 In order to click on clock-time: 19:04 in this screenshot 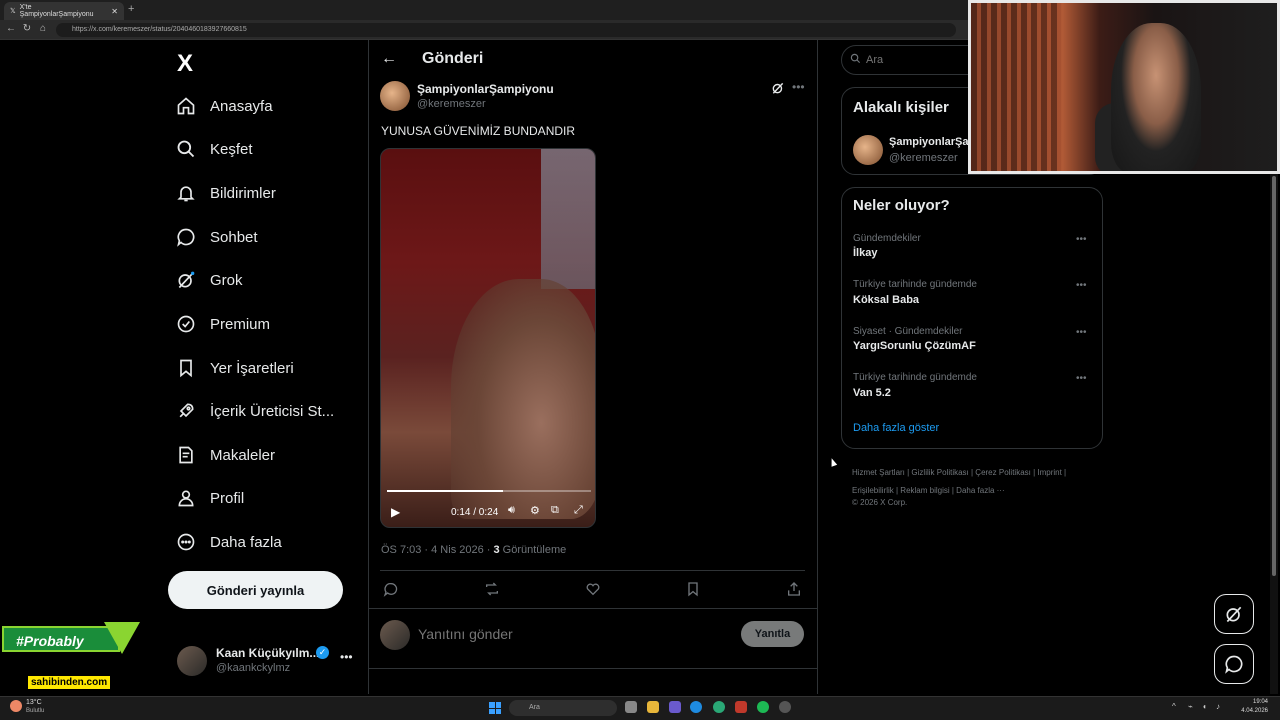, I will do `click(1253, 702)`.